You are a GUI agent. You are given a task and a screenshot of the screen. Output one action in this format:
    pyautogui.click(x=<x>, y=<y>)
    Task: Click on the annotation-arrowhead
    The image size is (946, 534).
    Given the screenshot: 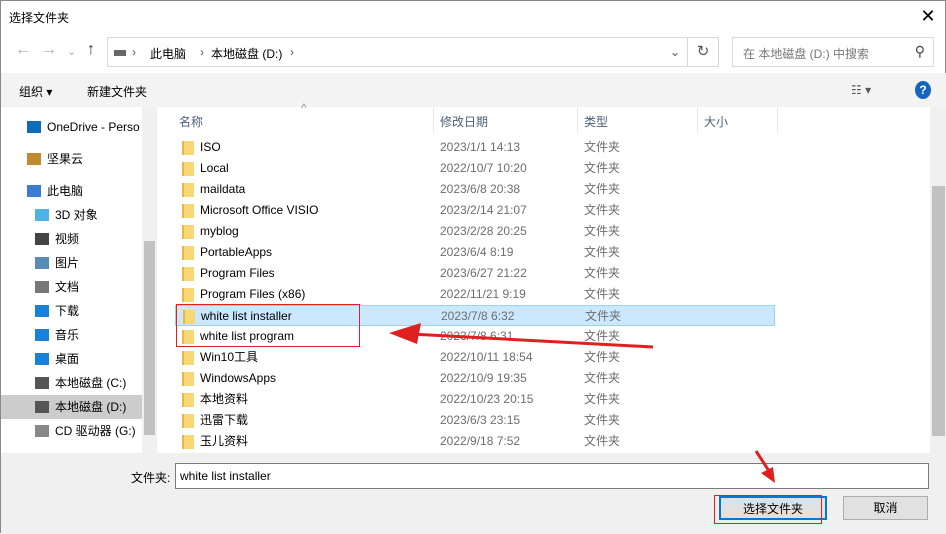 What is the action you would take?
    pyautogui.click(x=405, y=333)
    